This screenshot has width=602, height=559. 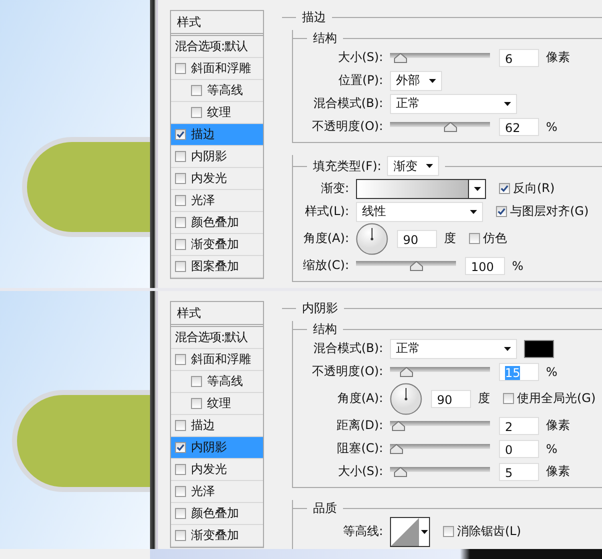 I want to click on field-label: 渐变:, so click(x=334, y=188).